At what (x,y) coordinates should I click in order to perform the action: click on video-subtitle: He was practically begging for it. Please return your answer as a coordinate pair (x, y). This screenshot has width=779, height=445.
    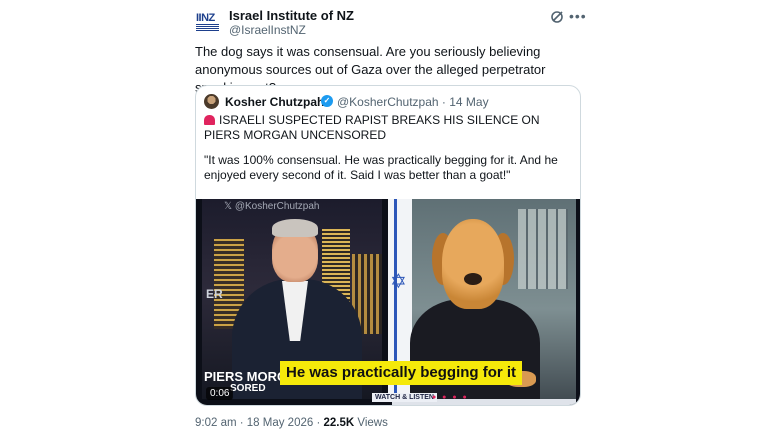
    Looking at the image, I should click on (401, 373).